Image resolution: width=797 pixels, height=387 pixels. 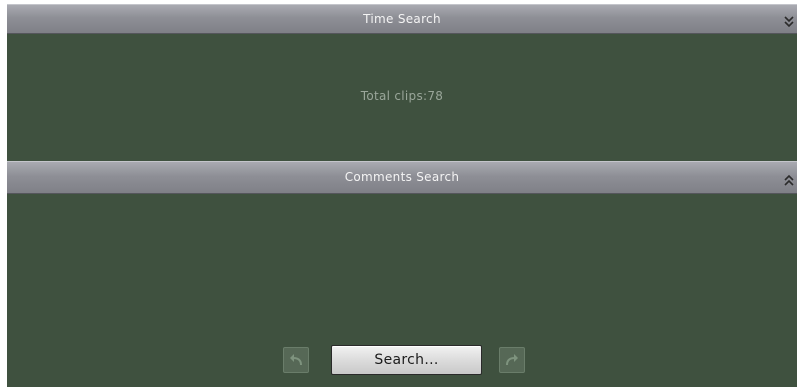 I want to click on redo-arrow-icon, so click(x=512, y=360).